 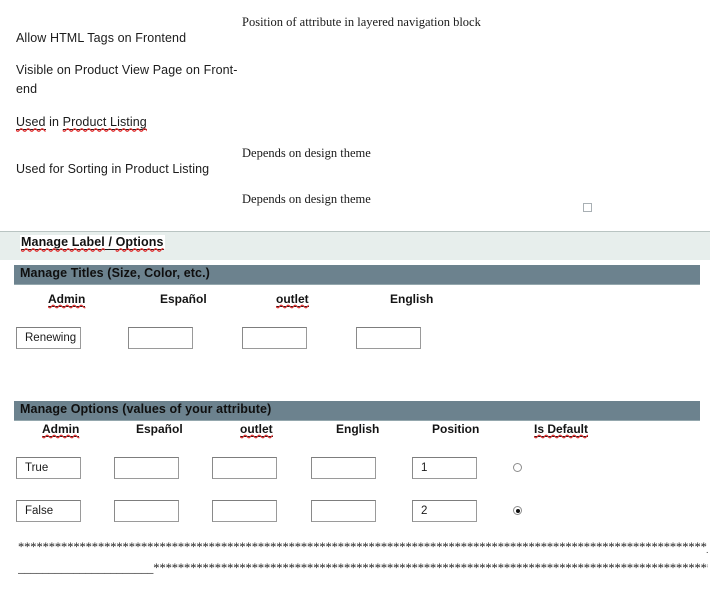 What do you see at coordinates (456, 429) in the screenshot?
I see `options-column-header-position: Position` at bounding box center [456, 429].